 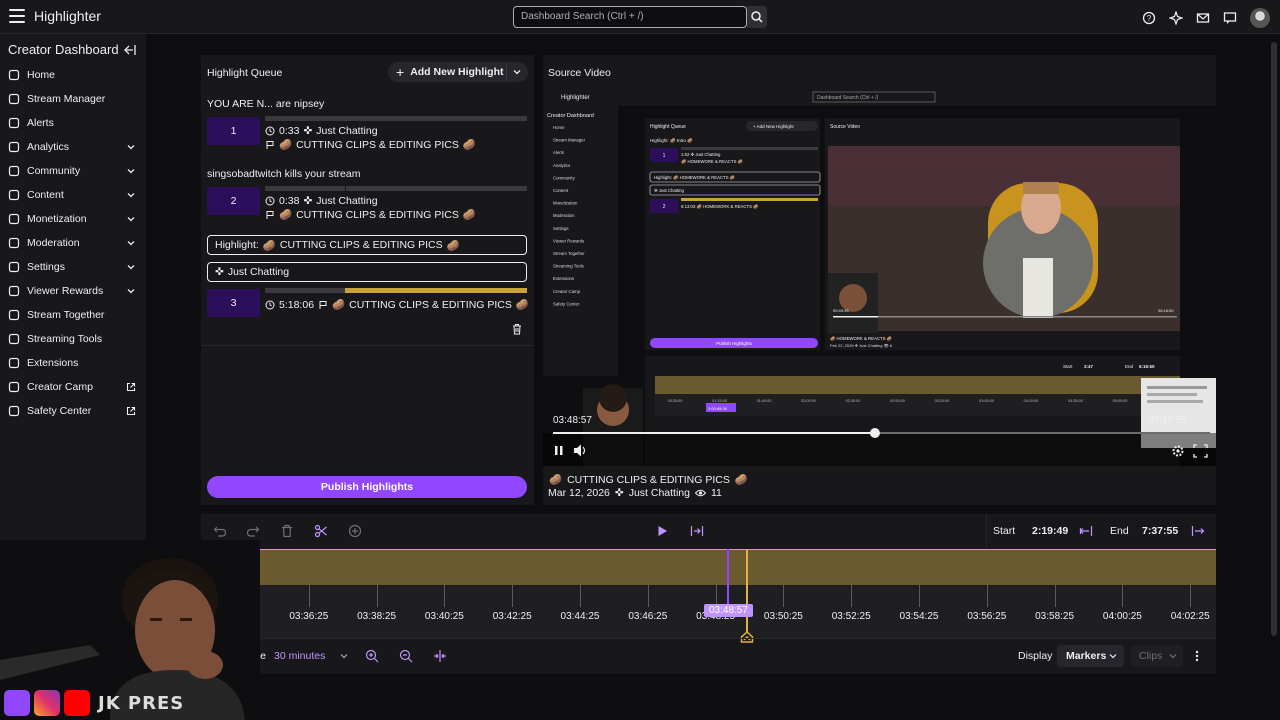 I want to click on sidebar-item-streaming-tools: Streaming Tools, so click(x=73, y=339).